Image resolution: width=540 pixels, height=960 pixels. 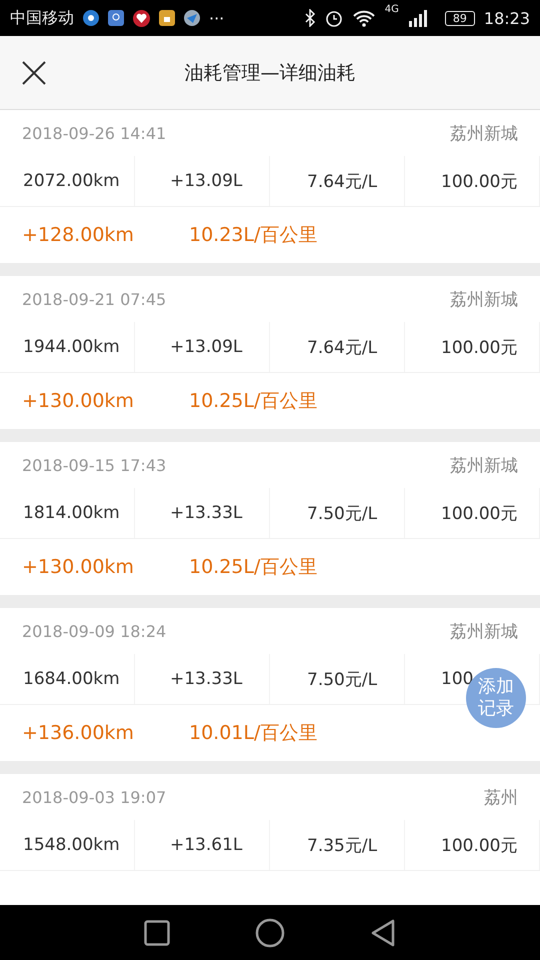 I want to click on record-date: 2018-09-03 19:07, so click(x=94, y=797).